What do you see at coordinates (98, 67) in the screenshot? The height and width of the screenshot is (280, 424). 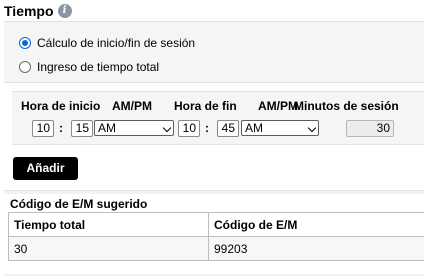 I see `radio-label: Ingreso de tiempo total` at bounding box center [98, 67].